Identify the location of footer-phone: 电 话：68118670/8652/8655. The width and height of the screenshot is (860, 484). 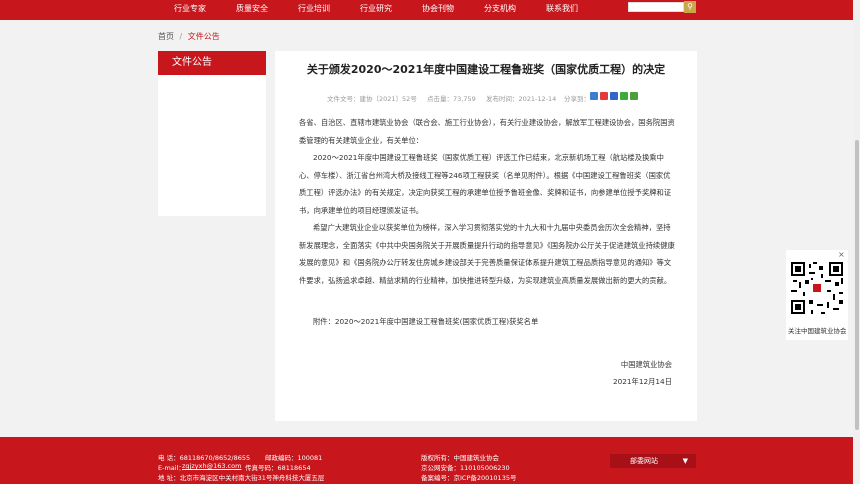
(204, 458).